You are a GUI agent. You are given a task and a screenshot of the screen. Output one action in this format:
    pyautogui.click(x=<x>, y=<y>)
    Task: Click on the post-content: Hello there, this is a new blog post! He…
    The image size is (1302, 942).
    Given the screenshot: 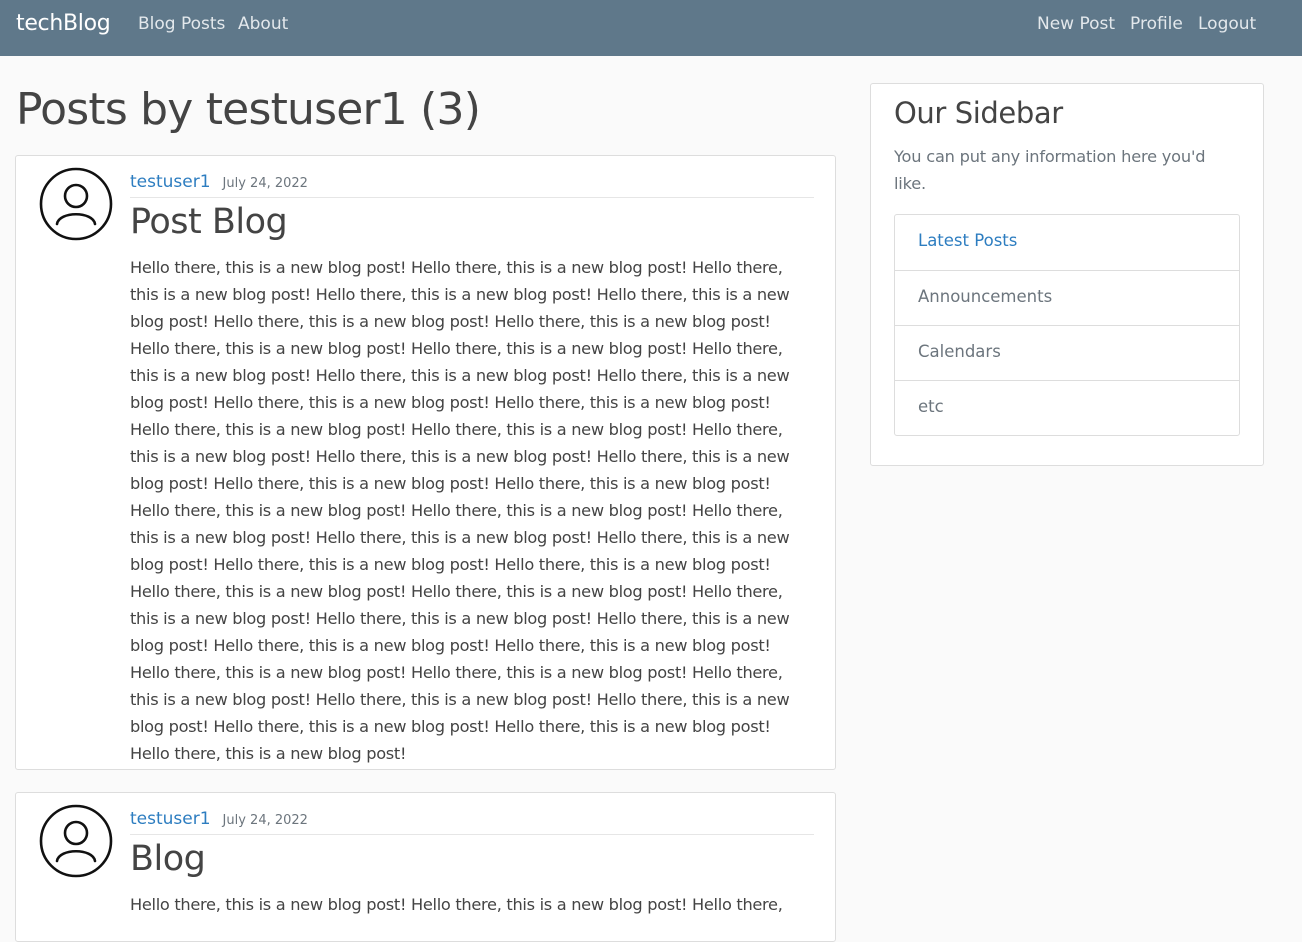 What is the action you would take?
    pyautogui.click(x=456, y=904)
    